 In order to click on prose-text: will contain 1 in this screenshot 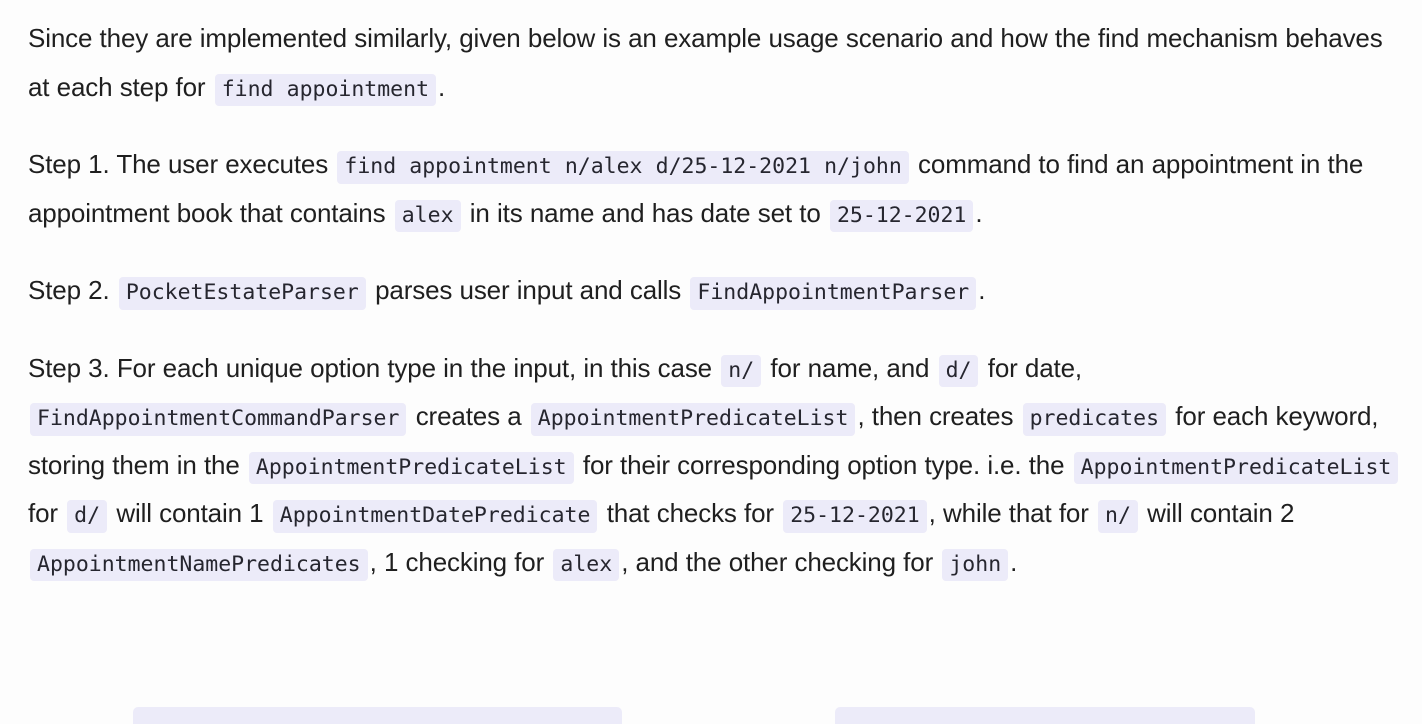, I will do `click(190, 513)`.